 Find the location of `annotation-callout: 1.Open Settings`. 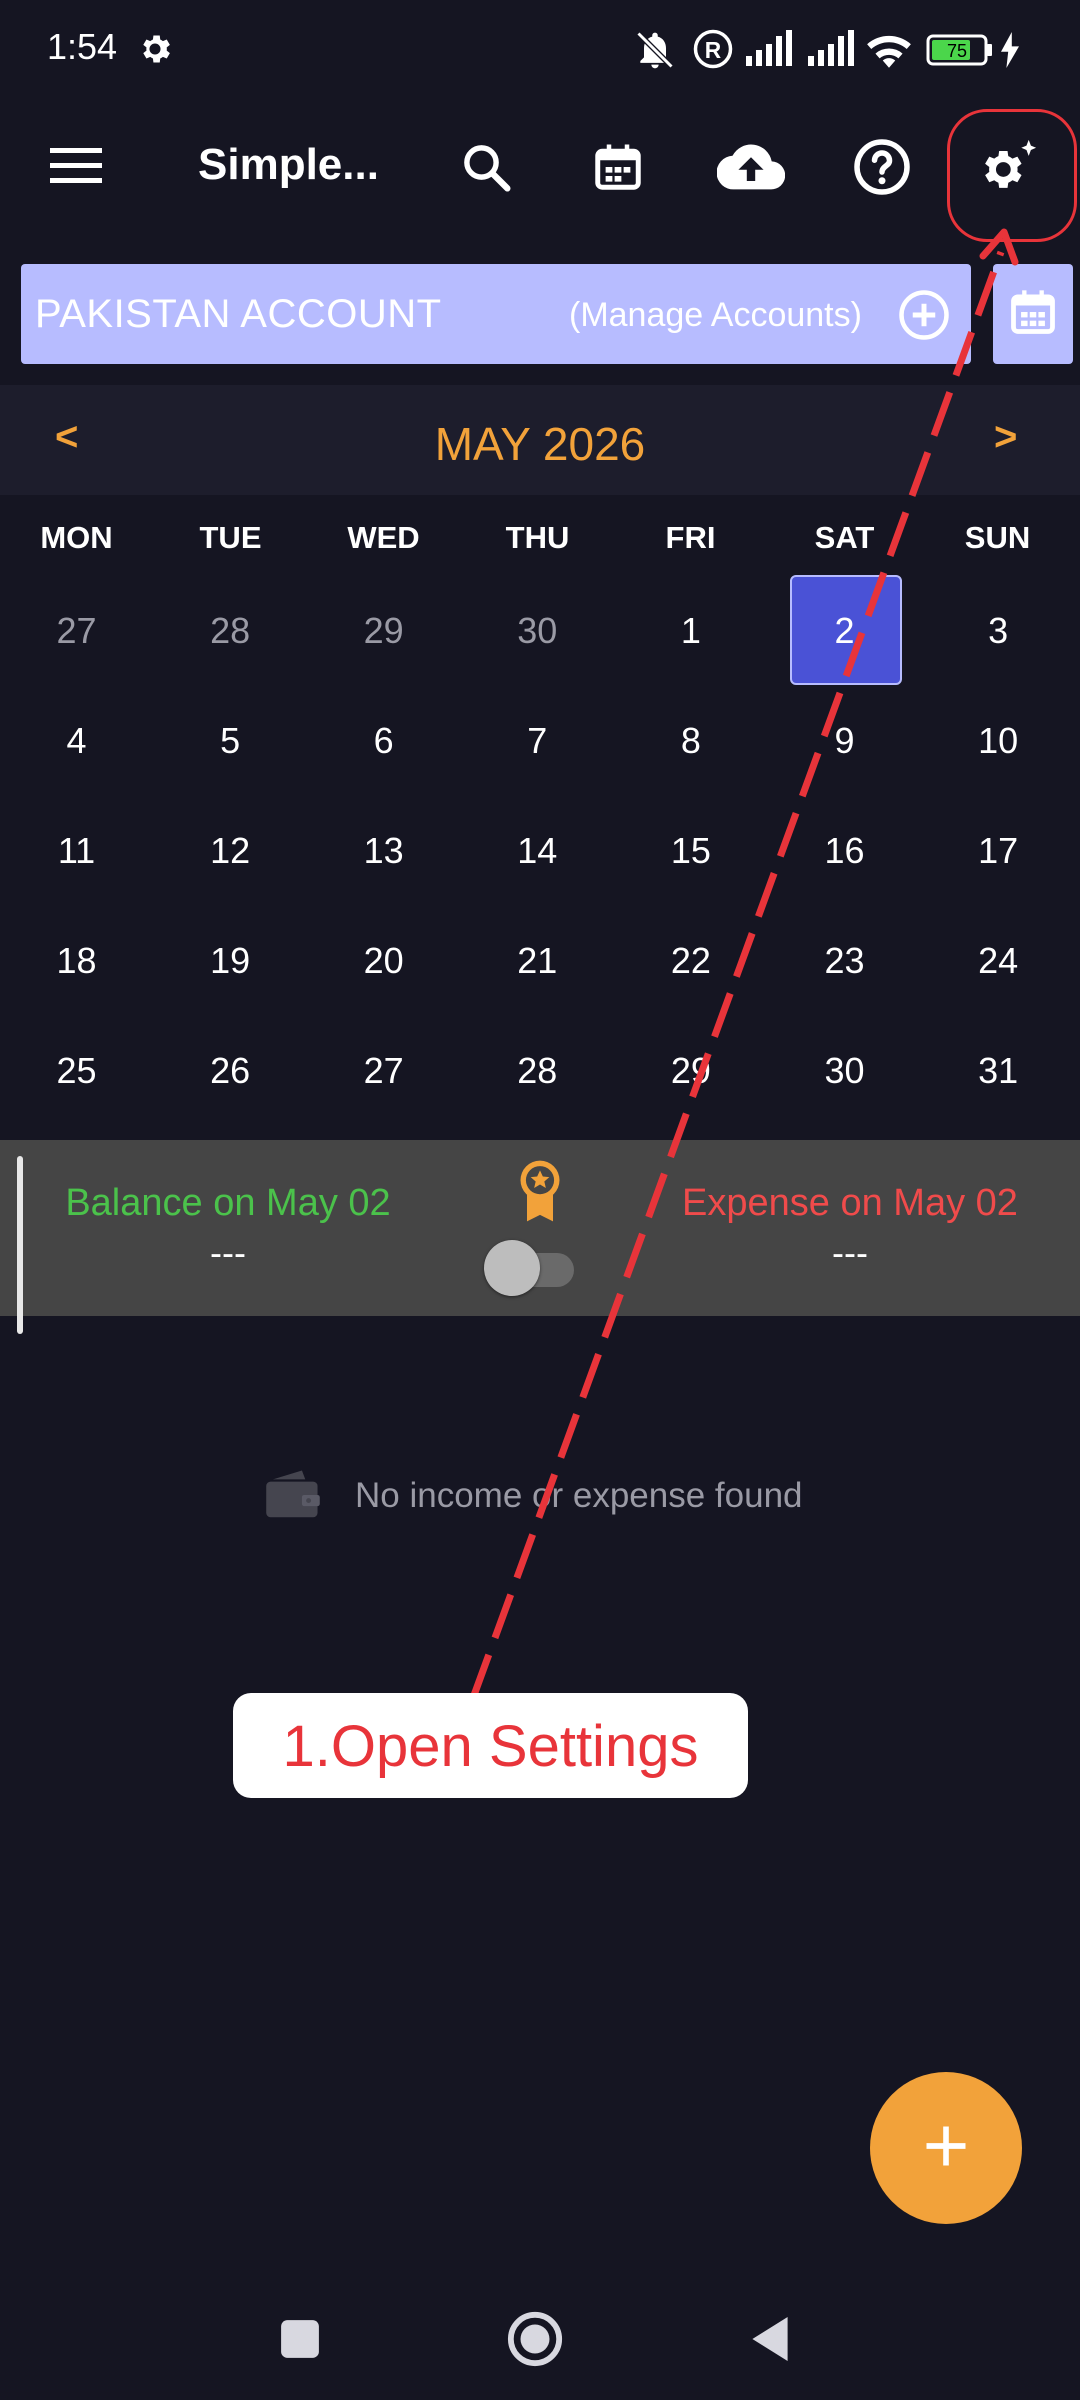

annotation-callout: 1.Open Settings is located at coordinates (490, 1745).